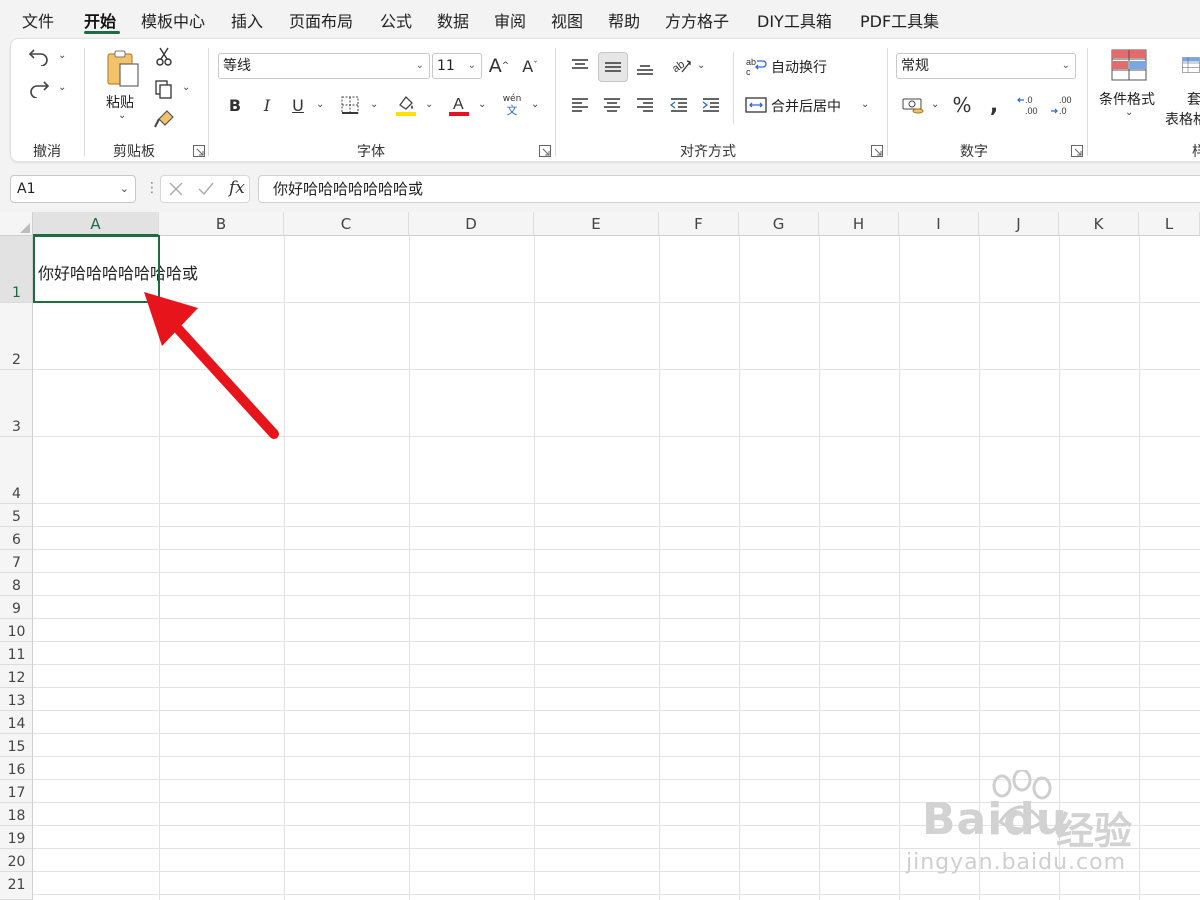 Image resolution: width=1200 pixels, height=900 pixels. I want to click on wrap-text-icon: ab c, so click(756, 66).